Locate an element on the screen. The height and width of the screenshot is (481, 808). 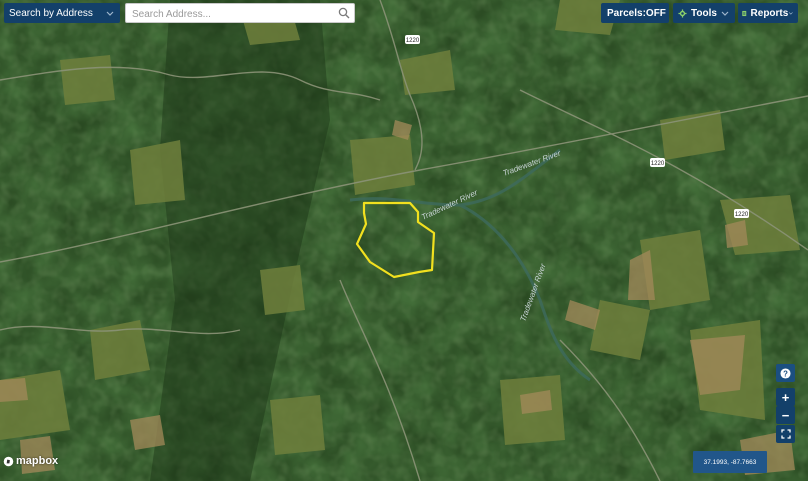
search-mode-dropdown: Search by Address is located at coordinates (62, 13).